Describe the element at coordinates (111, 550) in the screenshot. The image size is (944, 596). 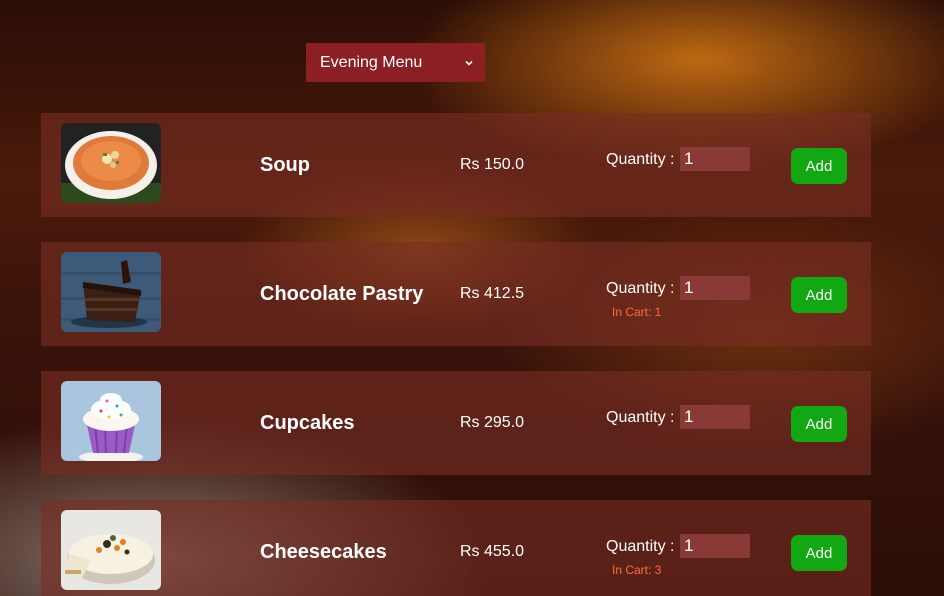
I see `cheesecake-image` at that location.